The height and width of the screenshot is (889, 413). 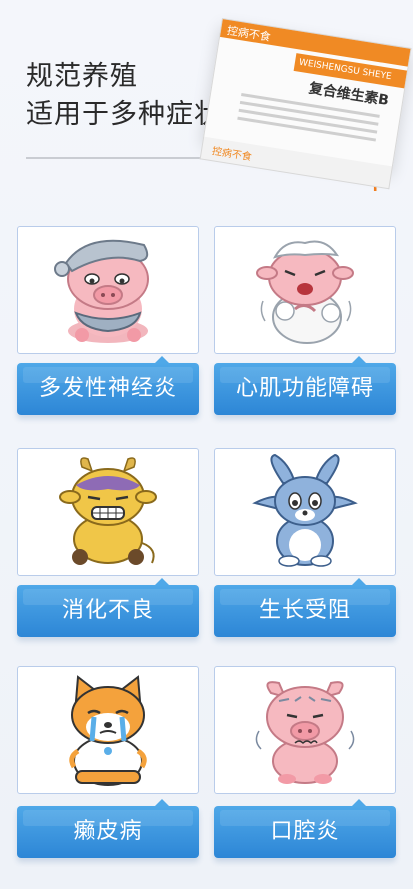 I want to click on title-line-2: 适用于多种症状, so click(x=124, y=114).